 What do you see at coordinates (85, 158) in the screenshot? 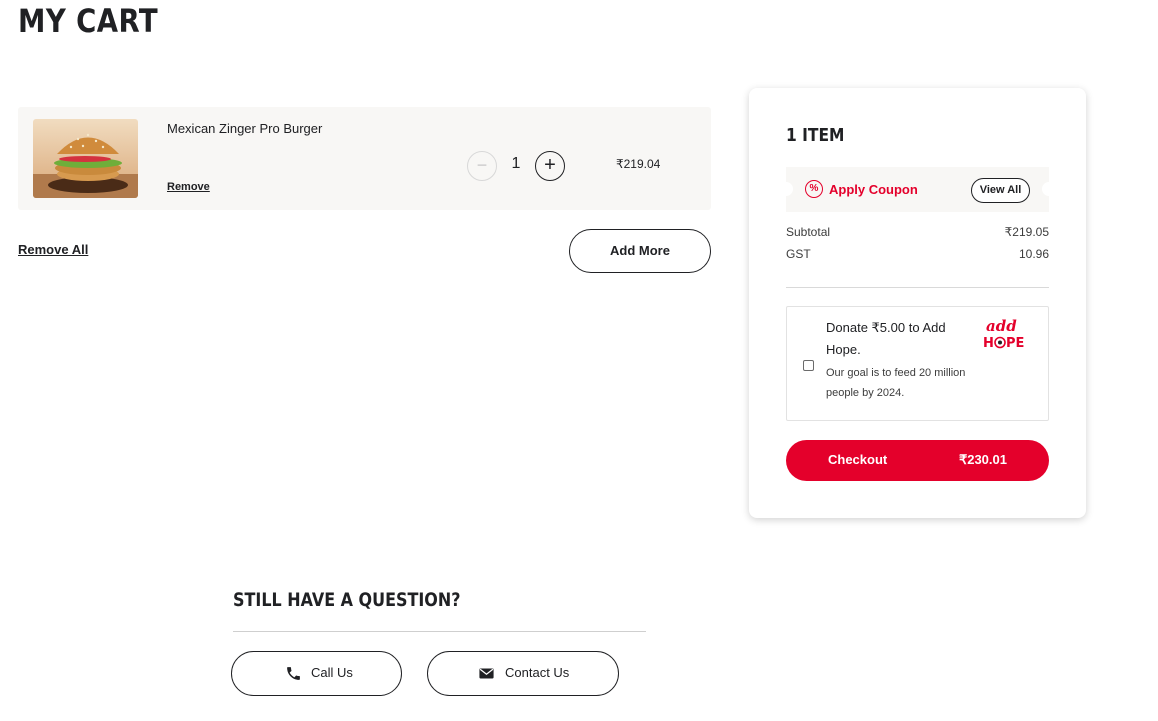
I see `burger-image` at bounding box center [85, 158].